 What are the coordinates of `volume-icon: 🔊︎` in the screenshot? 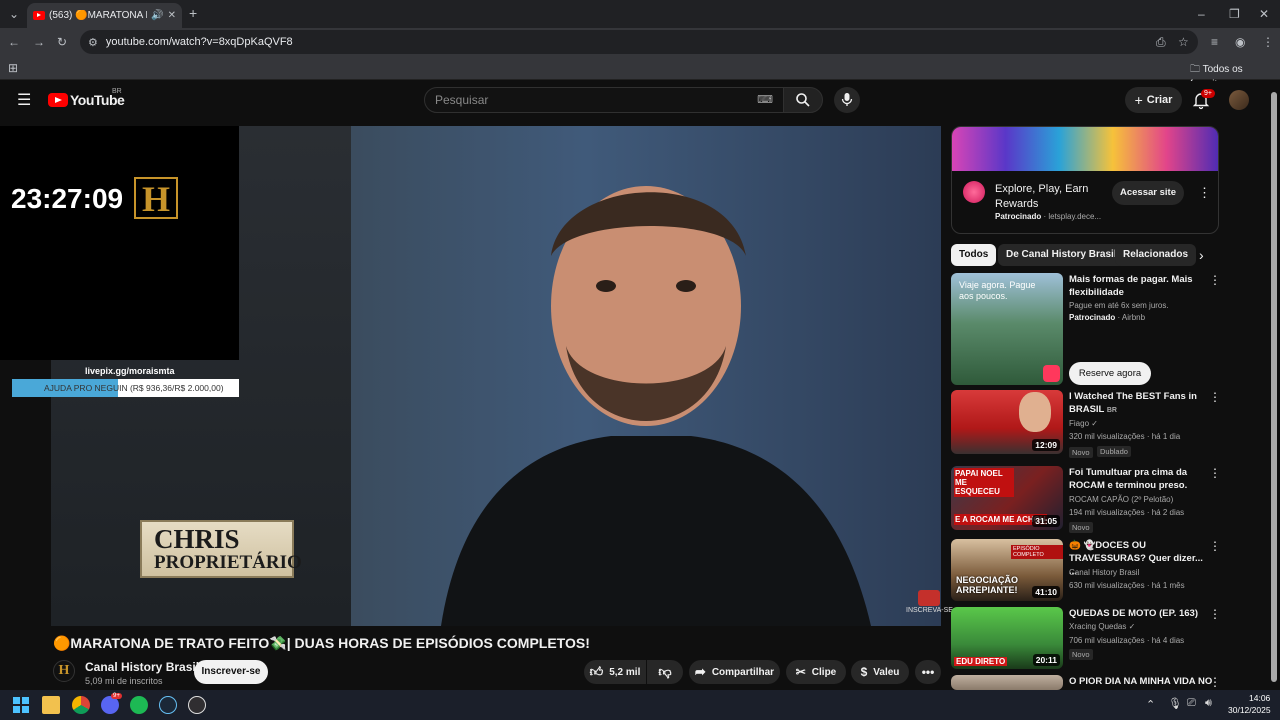 It's located at (1208, 703).